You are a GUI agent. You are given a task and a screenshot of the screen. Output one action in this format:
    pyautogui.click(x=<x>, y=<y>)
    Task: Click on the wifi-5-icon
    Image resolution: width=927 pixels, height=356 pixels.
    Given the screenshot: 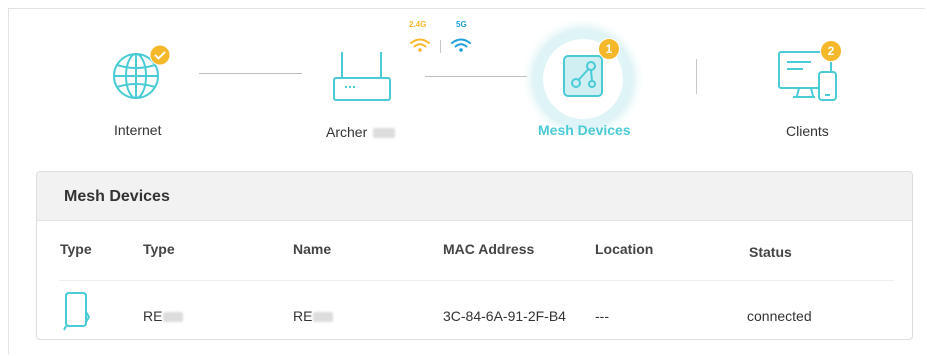 What is the action you would take?
    pyautogui.click(x=461, y=45)
    